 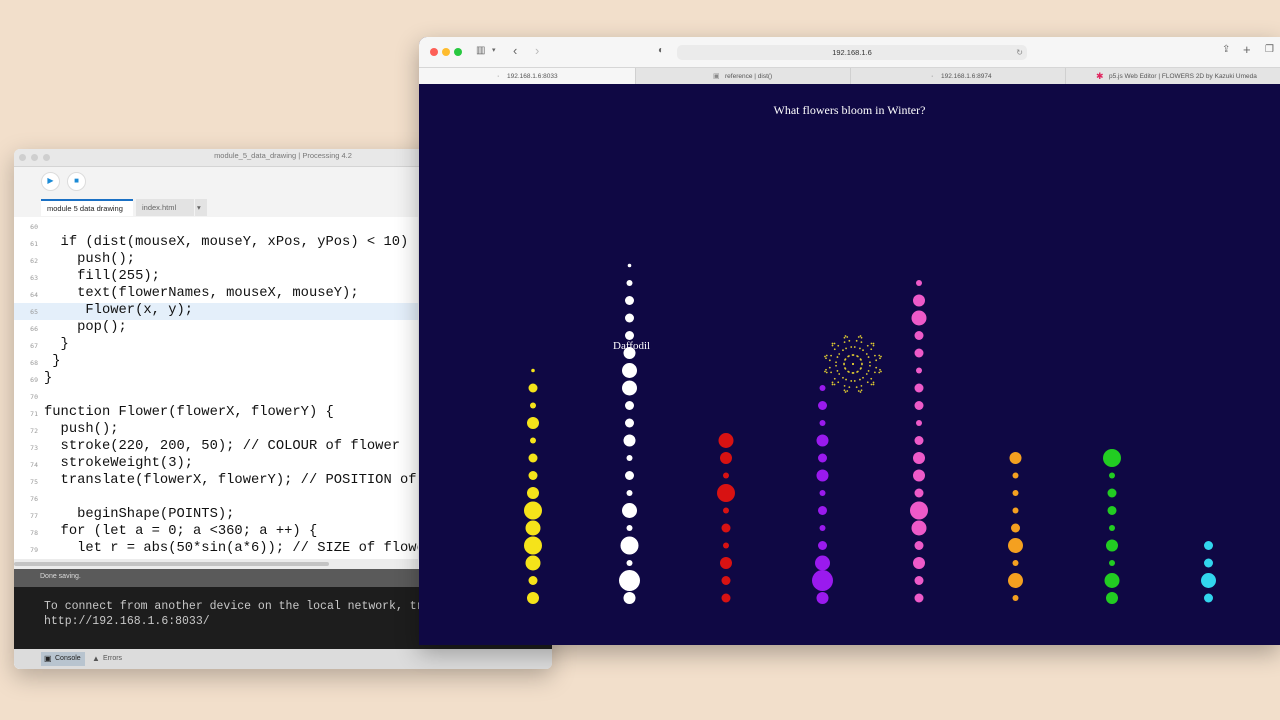 I want to click on minimize-window-button, so click(x=446, y=52).